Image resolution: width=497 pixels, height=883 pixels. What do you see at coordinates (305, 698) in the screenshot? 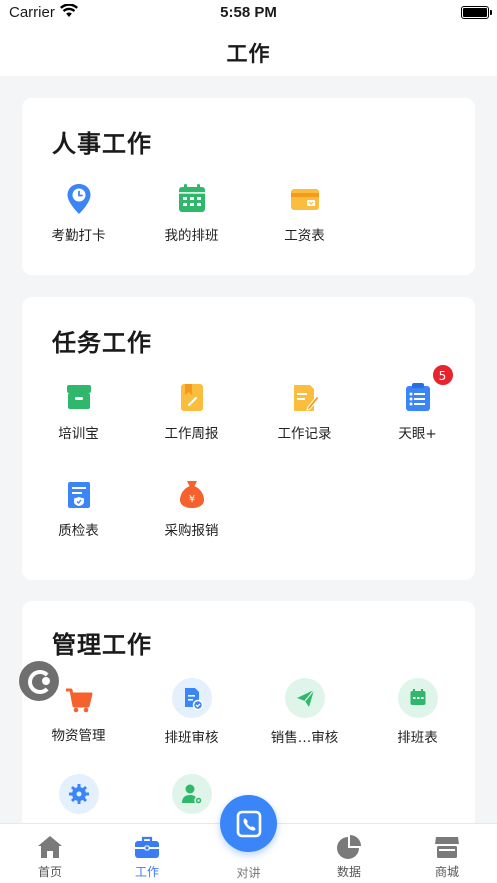
I see `send-plane-icon` at bounding box center [305, 698].